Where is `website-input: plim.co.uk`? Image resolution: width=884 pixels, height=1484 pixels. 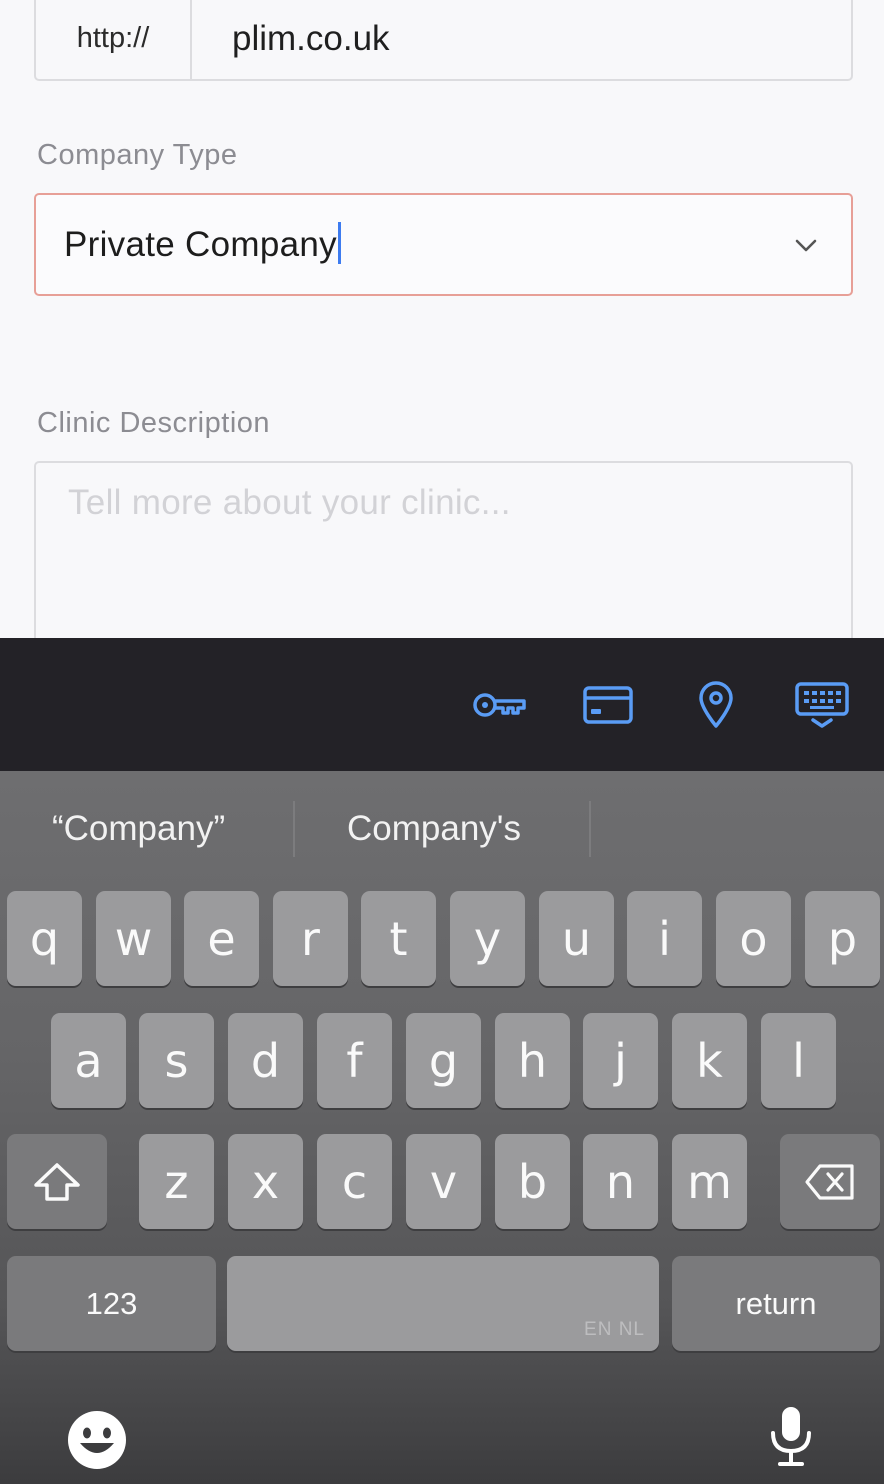
website-input: plim.co.uk is located at coordinates (521, 39).